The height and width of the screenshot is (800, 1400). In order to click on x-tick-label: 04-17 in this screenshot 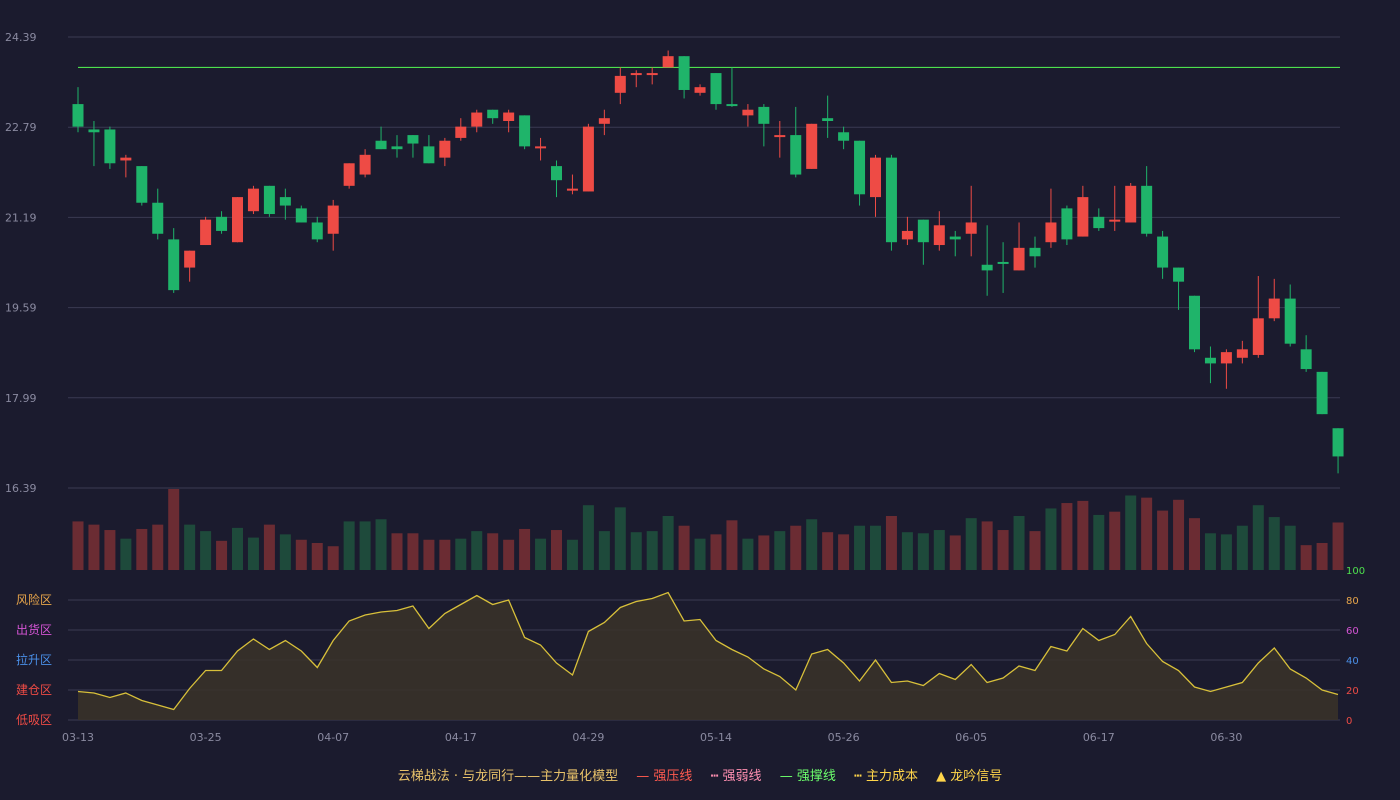, I will do `click(461, 737)`.